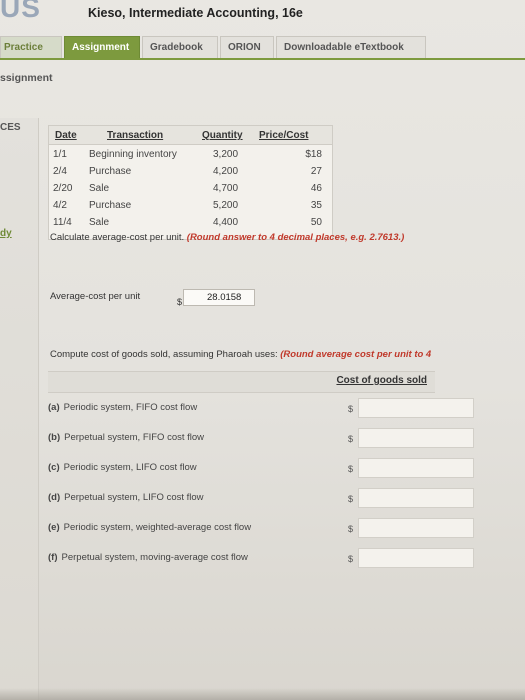 The image size is (525, 700). Describe the element at coordinates (241, 382) in the screenshot. I see `cogs-table-header: Cost of goods sold` at that location.